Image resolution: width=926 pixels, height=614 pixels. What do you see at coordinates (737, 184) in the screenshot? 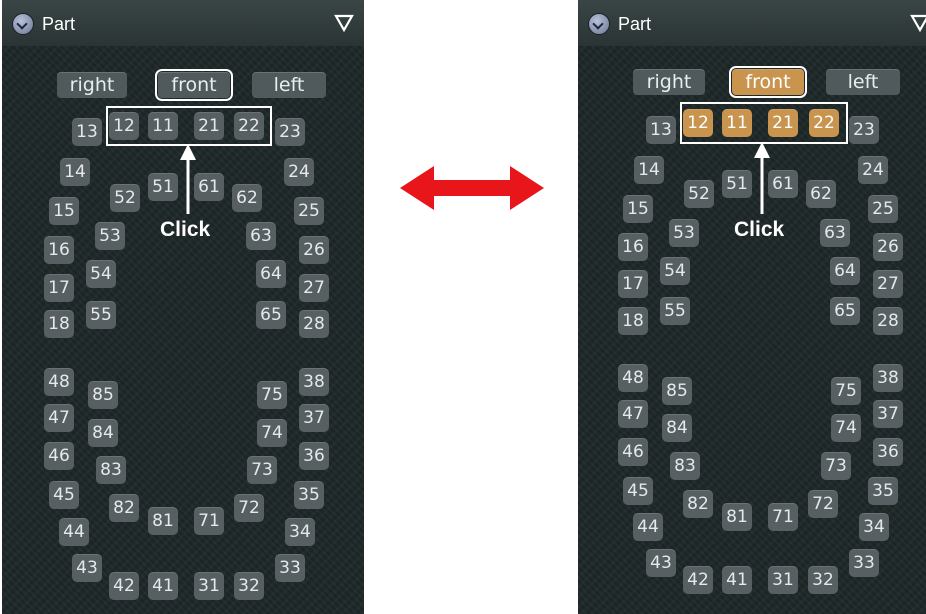
I see `tooth-51: 51` at bounding box center [737, 184].